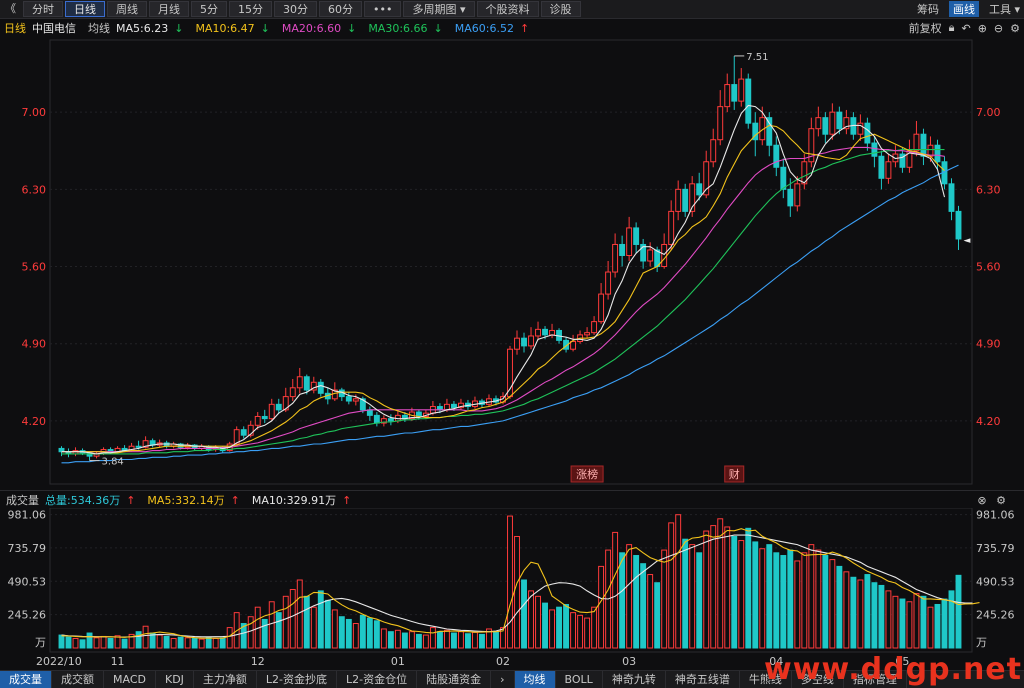 The image size is (1024, 688). I want to click on indicator-tab-9: BOLL, so click(579, 679).